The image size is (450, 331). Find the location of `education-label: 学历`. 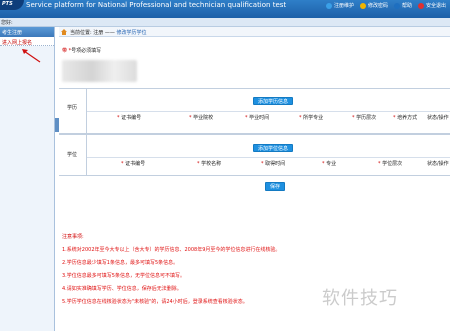

education-label: 学历 is located at coordinates (72, 108).